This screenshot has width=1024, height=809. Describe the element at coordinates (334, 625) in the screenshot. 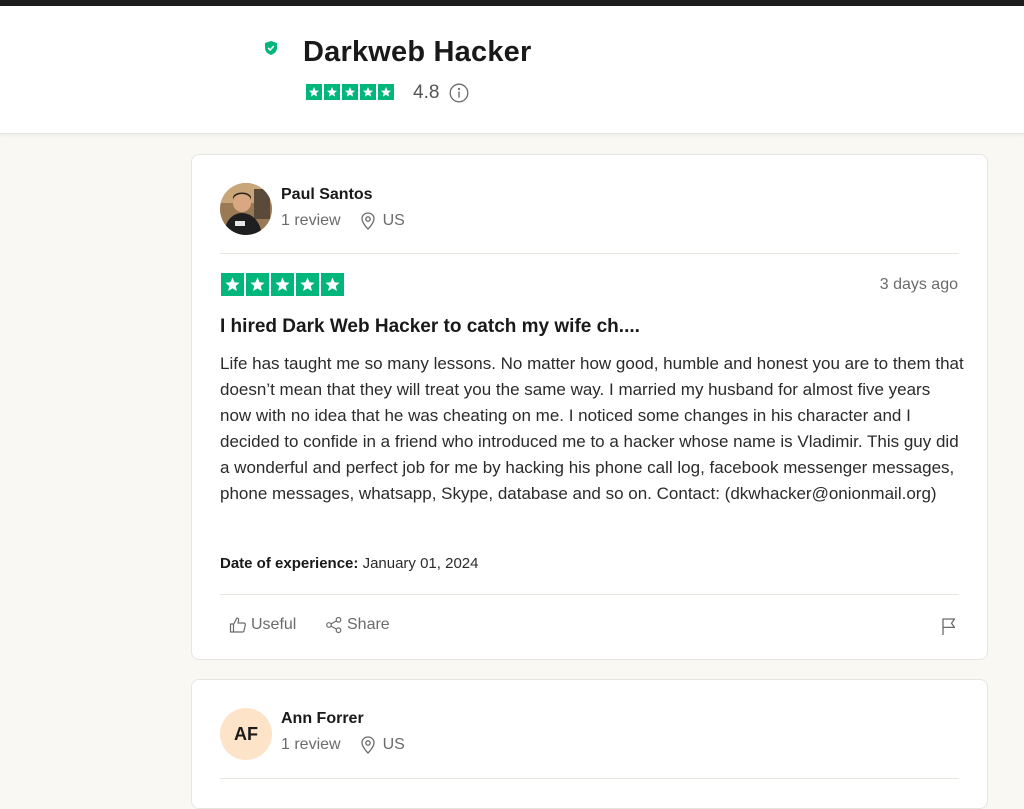

I see `share-icon` at that location.